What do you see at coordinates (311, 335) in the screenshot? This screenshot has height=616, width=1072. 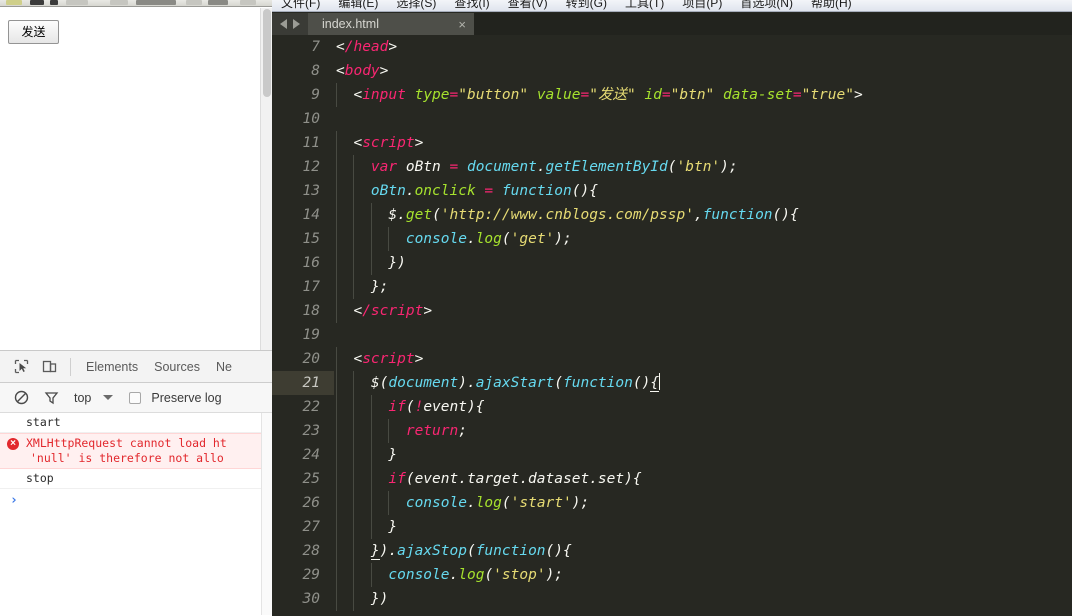 I see `line-number: 19` at bounding box center [311, 335].